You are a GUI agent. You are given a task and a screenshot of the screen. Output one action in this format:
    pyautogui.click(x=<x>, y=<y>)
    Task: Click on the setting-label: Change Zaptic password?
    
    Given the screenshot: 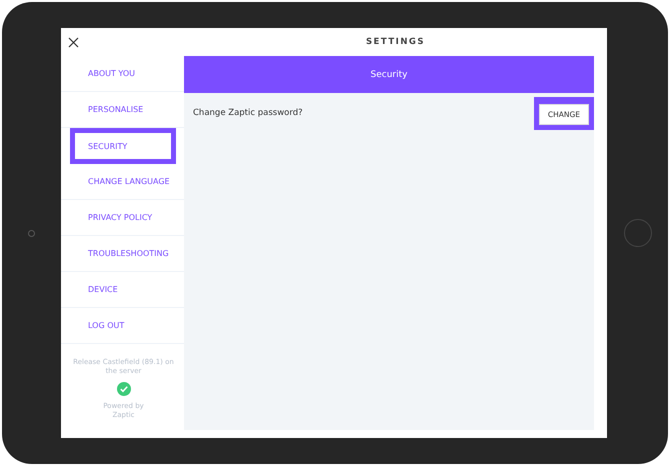 What is the action you would take?
    pyautogui.click(x=248, y=113)
    